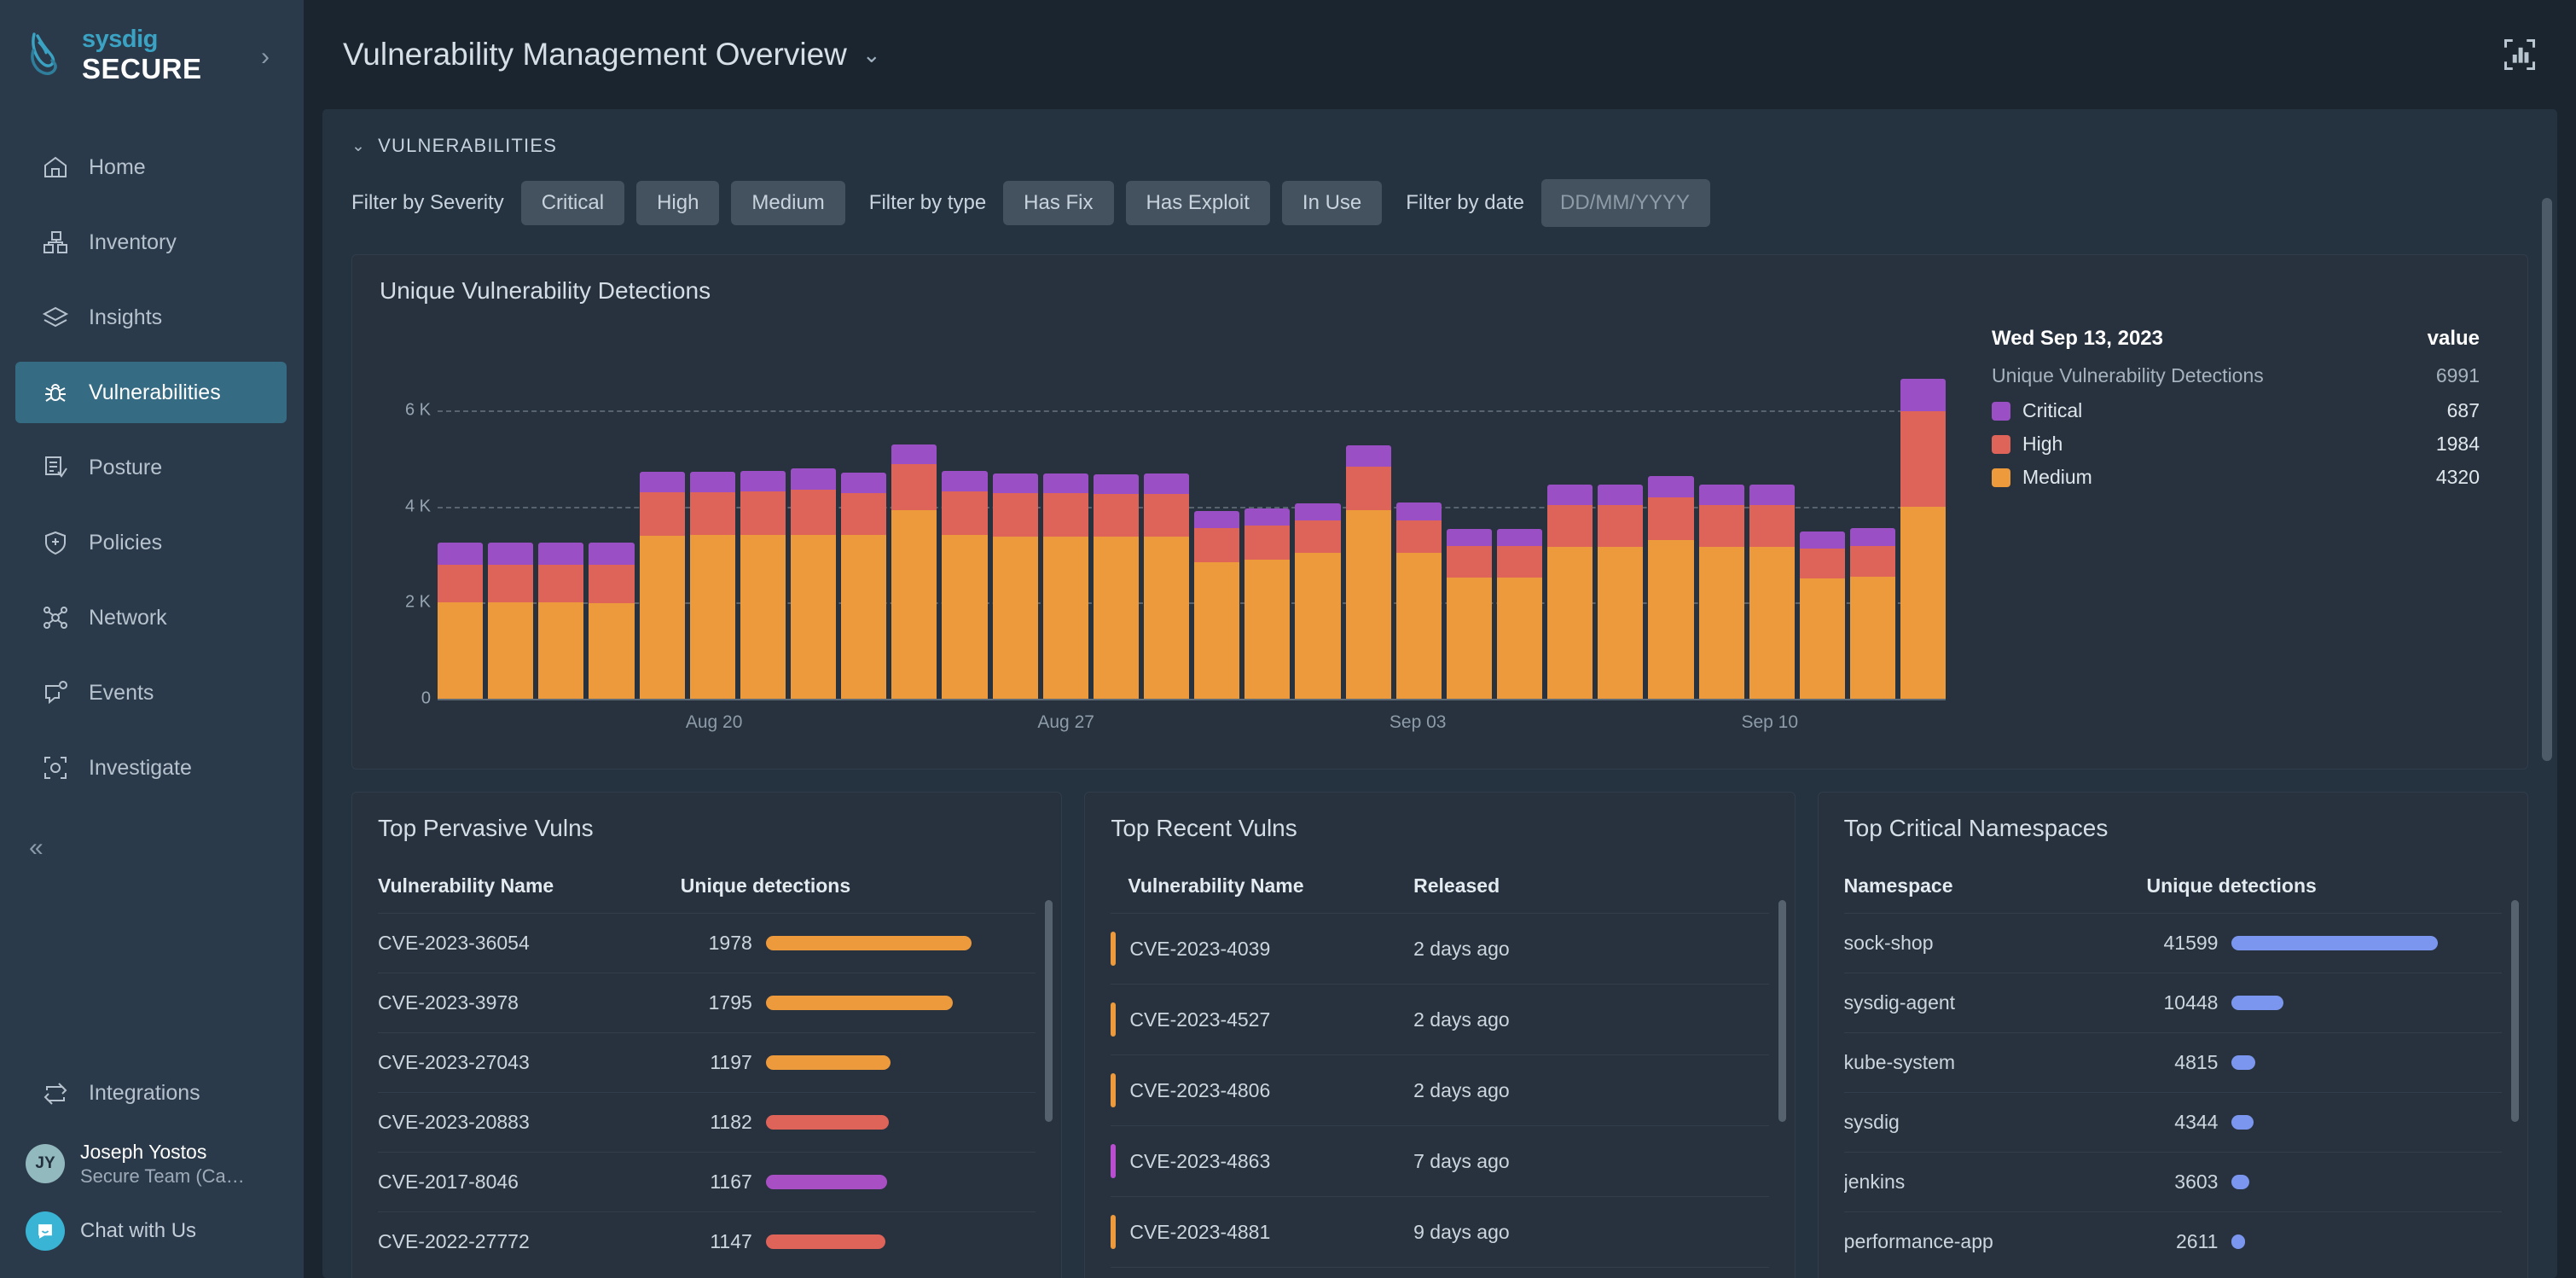 The height and width of the screenshot is (1278, 2576). What do you see at coordinates (707, 1062) in the screenshot?
I see `table-row: CVE-2023-27043 1197` at bounding box center [707, 1062].